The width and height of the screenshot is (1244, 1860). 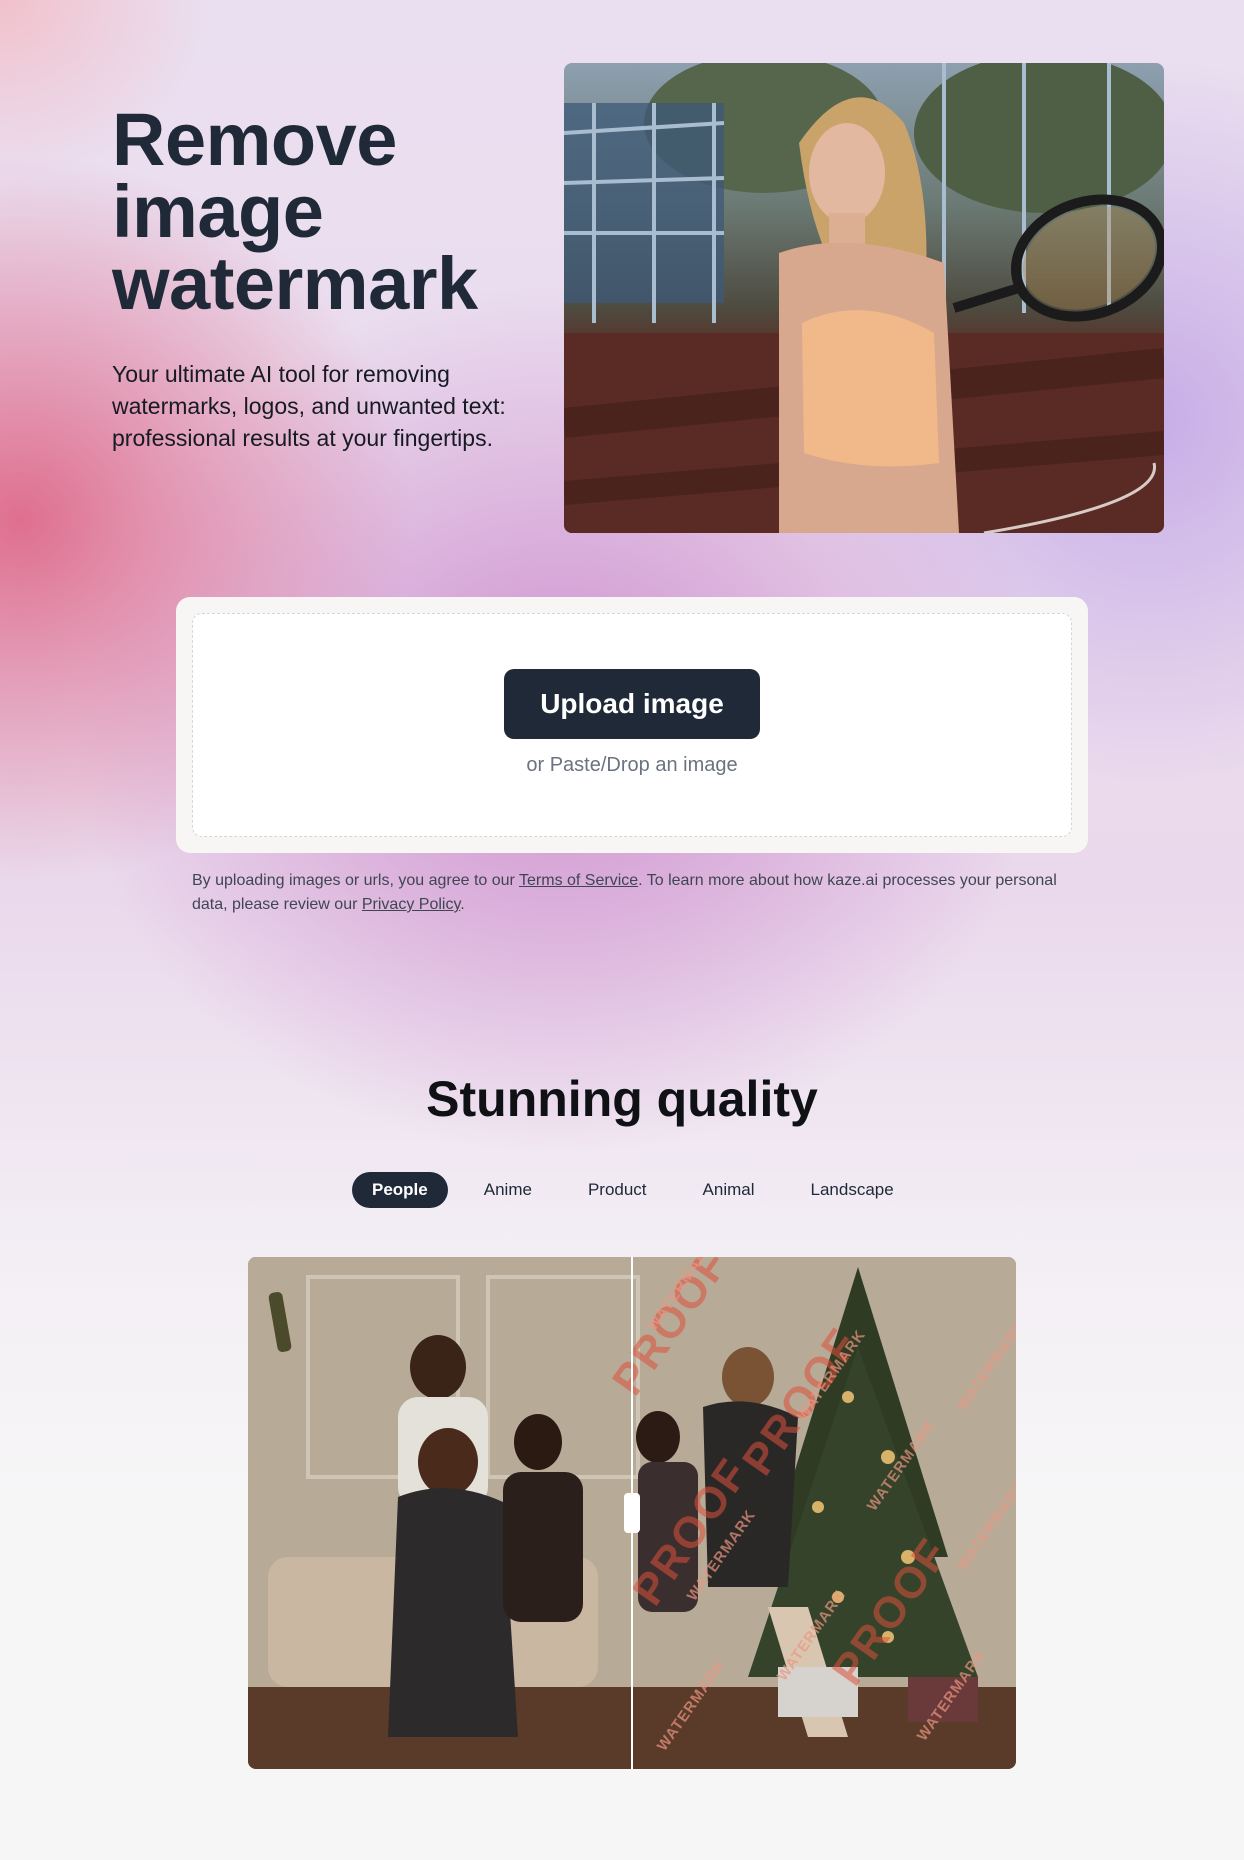 I want to click on terms-of-service-link: Terms of Service, so click(x=578, y=880).